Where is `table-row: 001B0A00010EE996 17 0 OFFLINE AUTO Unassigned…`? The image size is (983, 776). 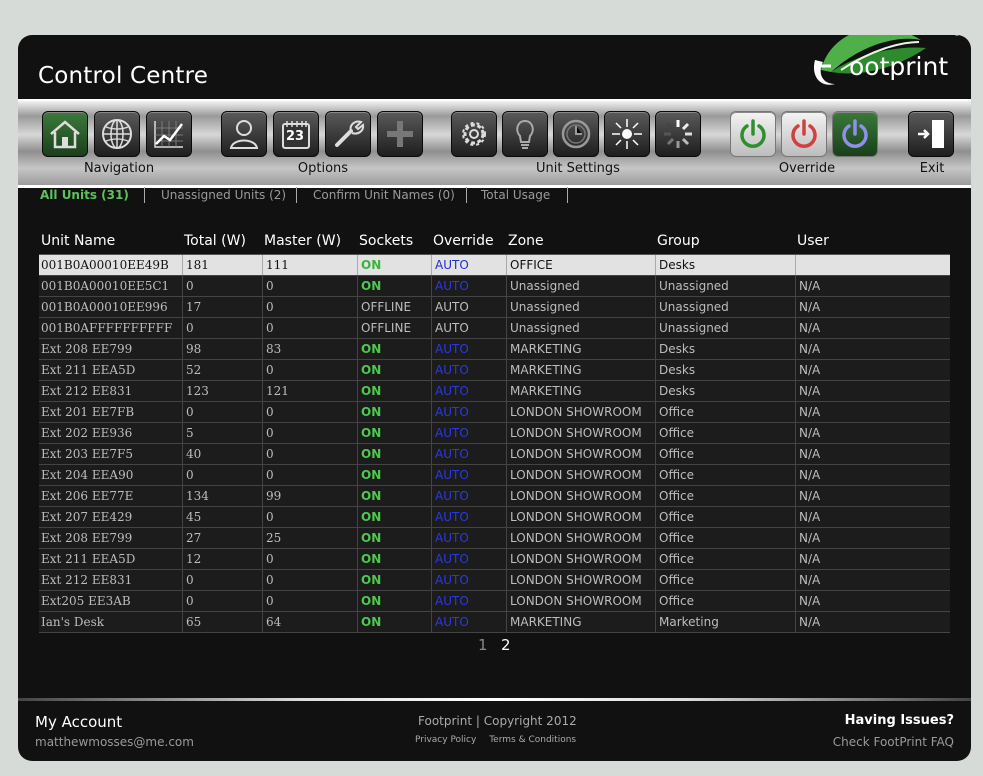 table-row: 001B0A00010EE996 17 0 OFFLINE AUTO Unassigned… is located at coordinates (494, 307).